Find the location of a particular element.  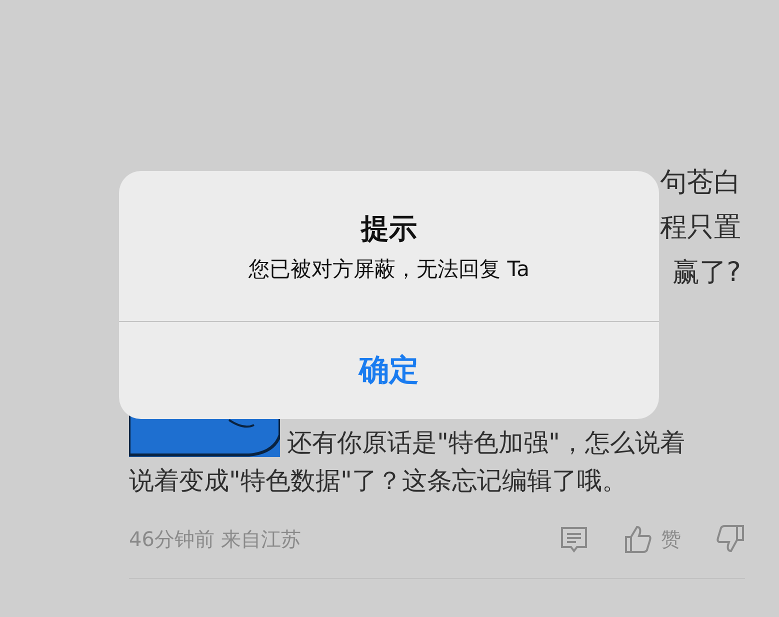

comment-text: 还有你原话是"特色加强"，怎么说着 is located at coordinates (486, 443).